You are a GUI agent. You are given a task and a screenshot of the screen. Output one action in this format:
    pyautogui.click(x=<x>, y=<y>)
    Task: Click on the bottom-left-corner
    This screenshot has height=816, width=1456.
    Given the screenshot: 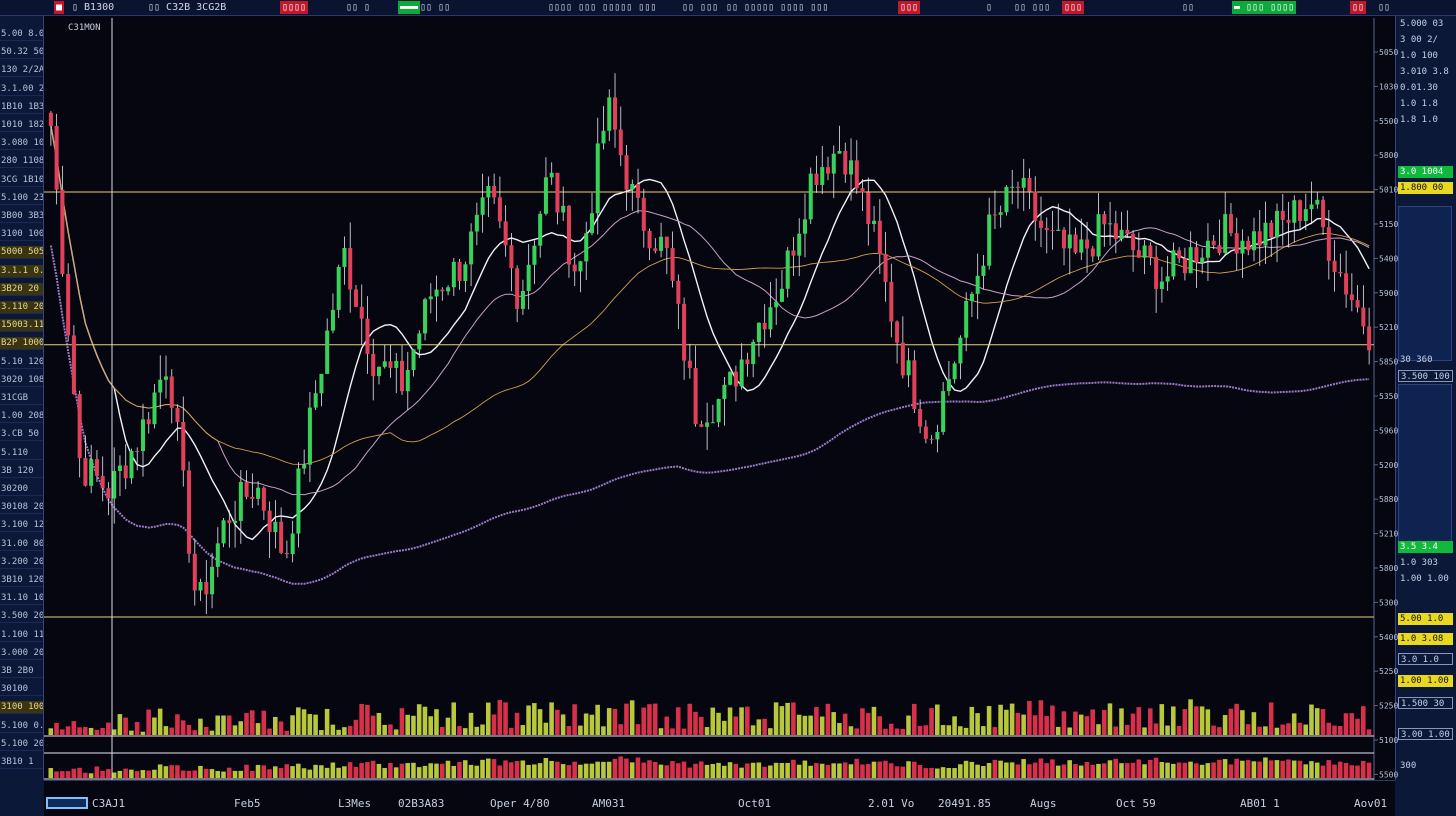 What is the action you would take?
    pyautogui.click(x=22, y=798)
    